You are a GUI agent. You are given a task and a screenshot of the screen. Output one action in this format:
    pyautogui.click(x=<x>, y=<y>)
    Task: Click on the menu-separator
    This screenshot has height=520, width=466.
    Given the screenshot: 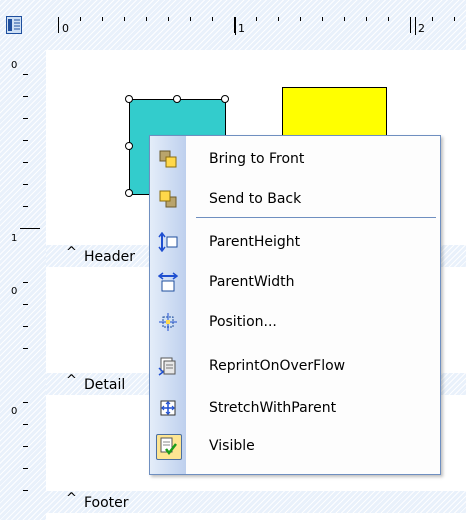 What is the action you would take?
    pyautogui.click(x=316, y=217)
    